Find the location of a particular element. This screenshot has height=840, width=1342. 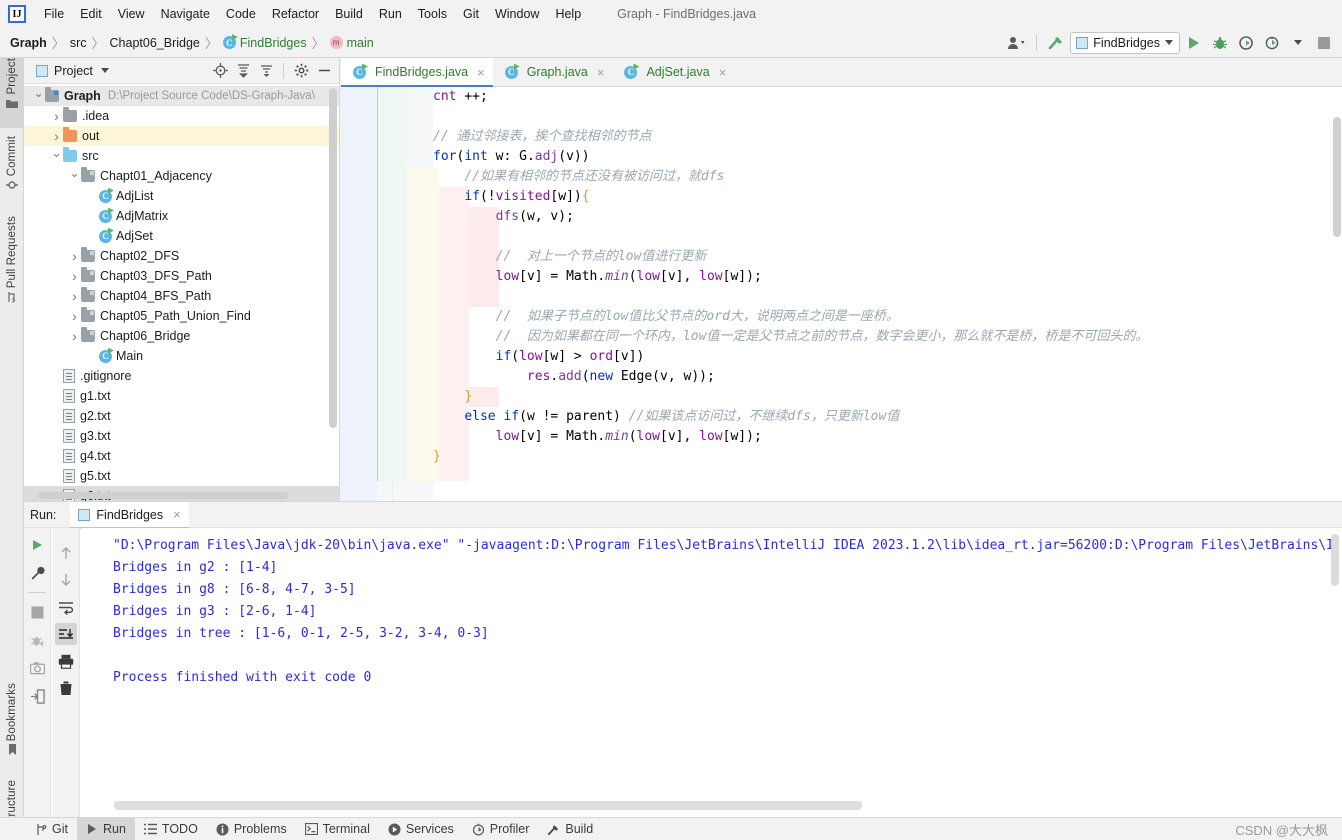

hide-panel-icon is located at coordinates (324, 71).